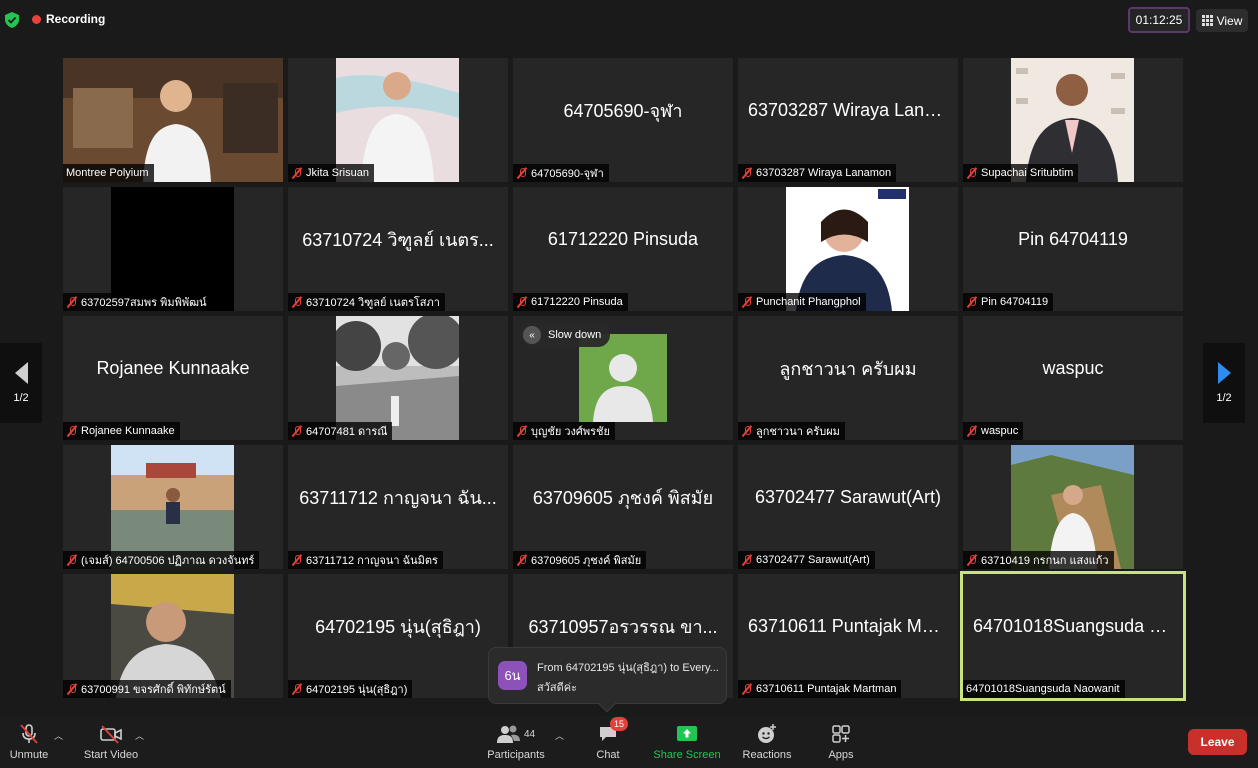 The height and width of the screenshot is (768, 1258). I want to click on participant-tile: Montree Polyium, so click(173, 120).